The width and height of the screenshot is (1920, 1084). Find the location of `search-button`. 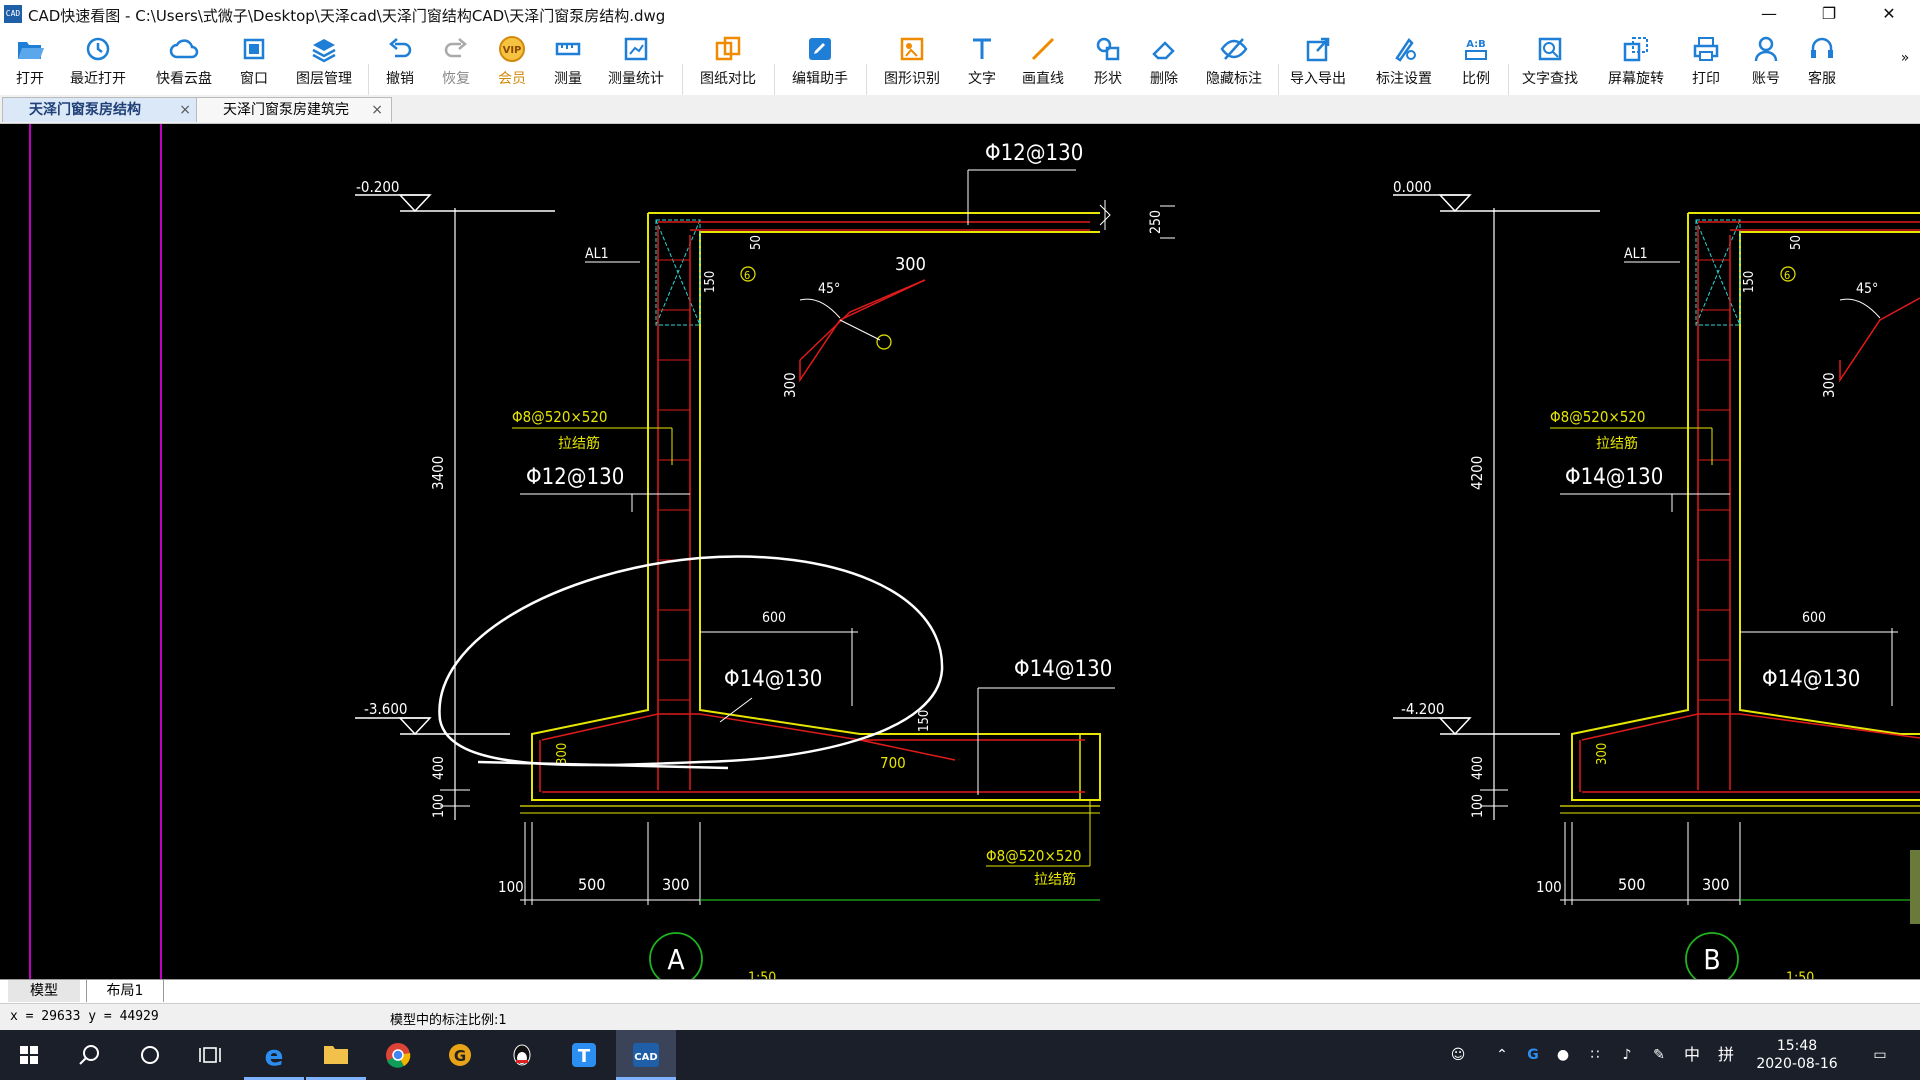

search-button is located at coordinates (90, 1055).